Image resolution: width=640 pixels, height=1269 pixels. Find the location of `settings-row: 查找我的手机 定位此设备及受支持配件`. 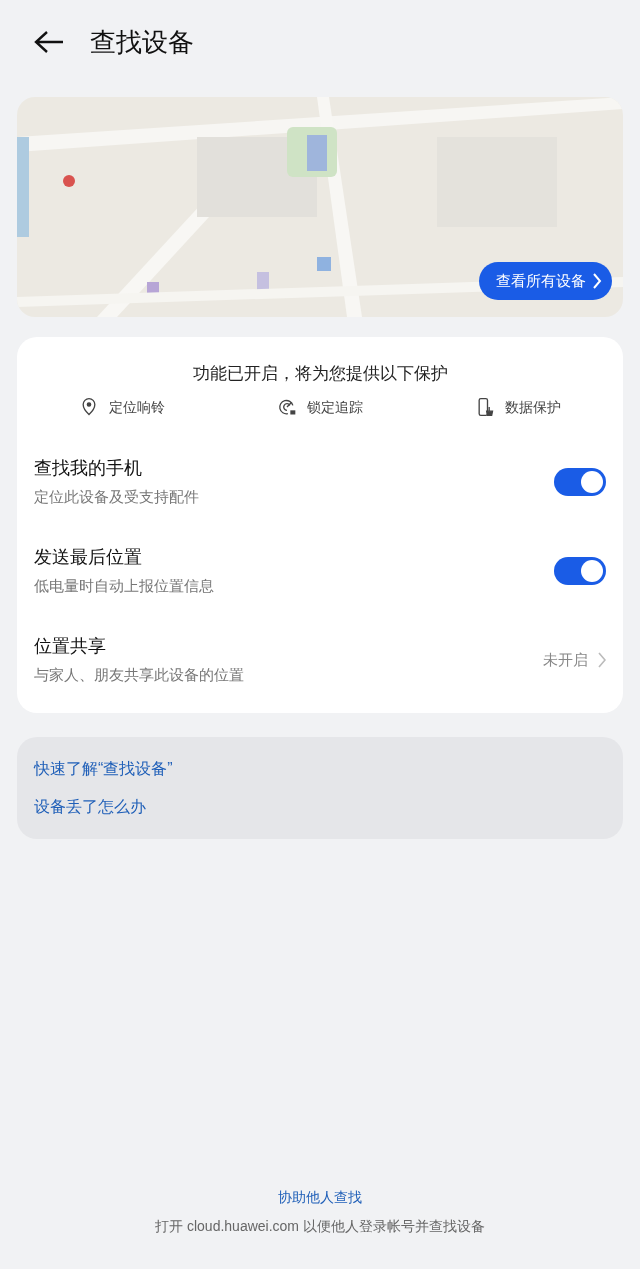

settings-row: 查找我的手机 定位此设备及受支持配件 is located at coordinates (320, 482).